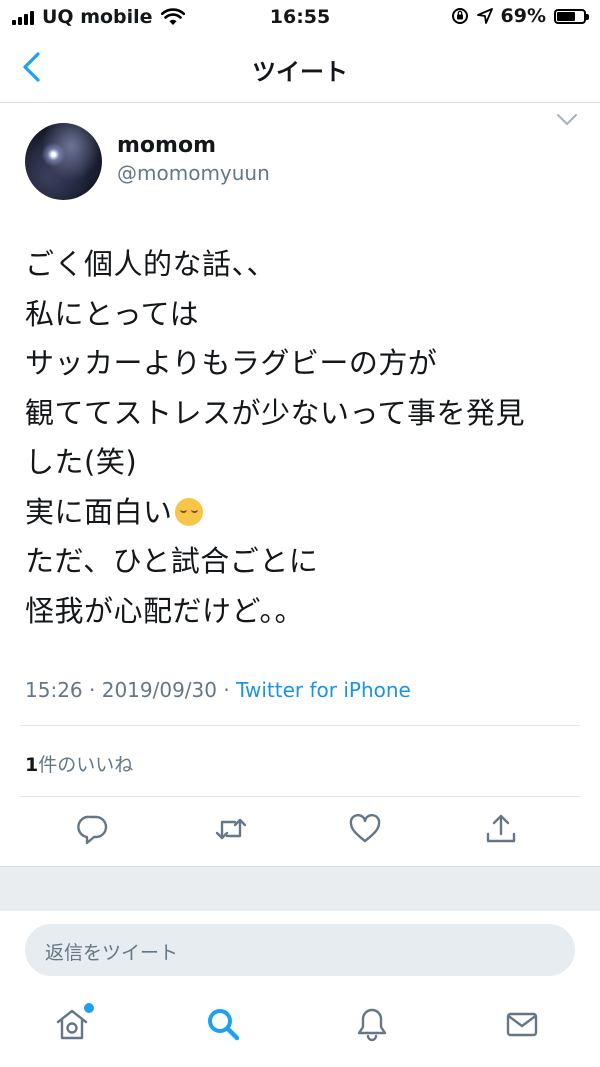 This screenshot has width=600, height=1067. I want to click on tweet-meta: 15:26 · 2019/09/30 · Twitter for iPhone, so click(218, 690).